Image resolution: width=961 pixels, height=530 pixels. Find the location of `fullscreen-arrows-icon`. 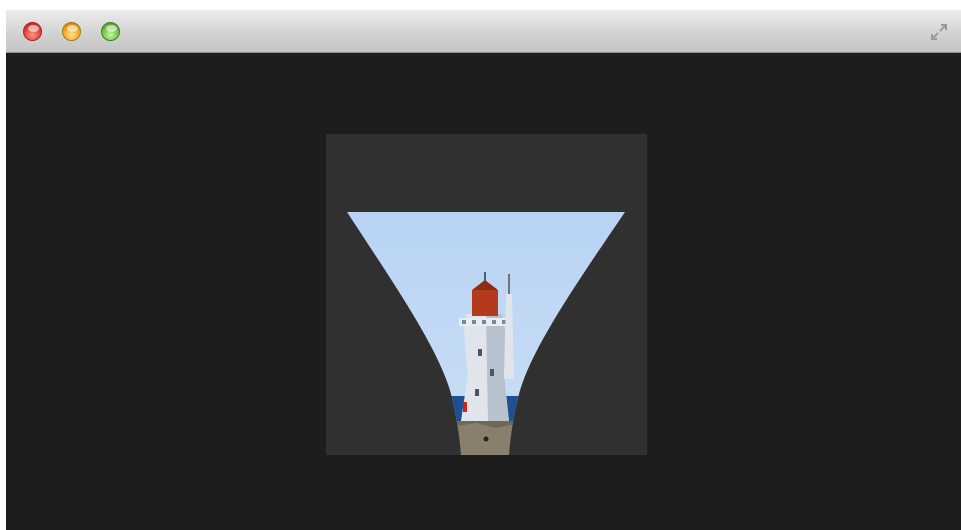

fullscreen-arrows-icon is located at coordinates (939, 32).